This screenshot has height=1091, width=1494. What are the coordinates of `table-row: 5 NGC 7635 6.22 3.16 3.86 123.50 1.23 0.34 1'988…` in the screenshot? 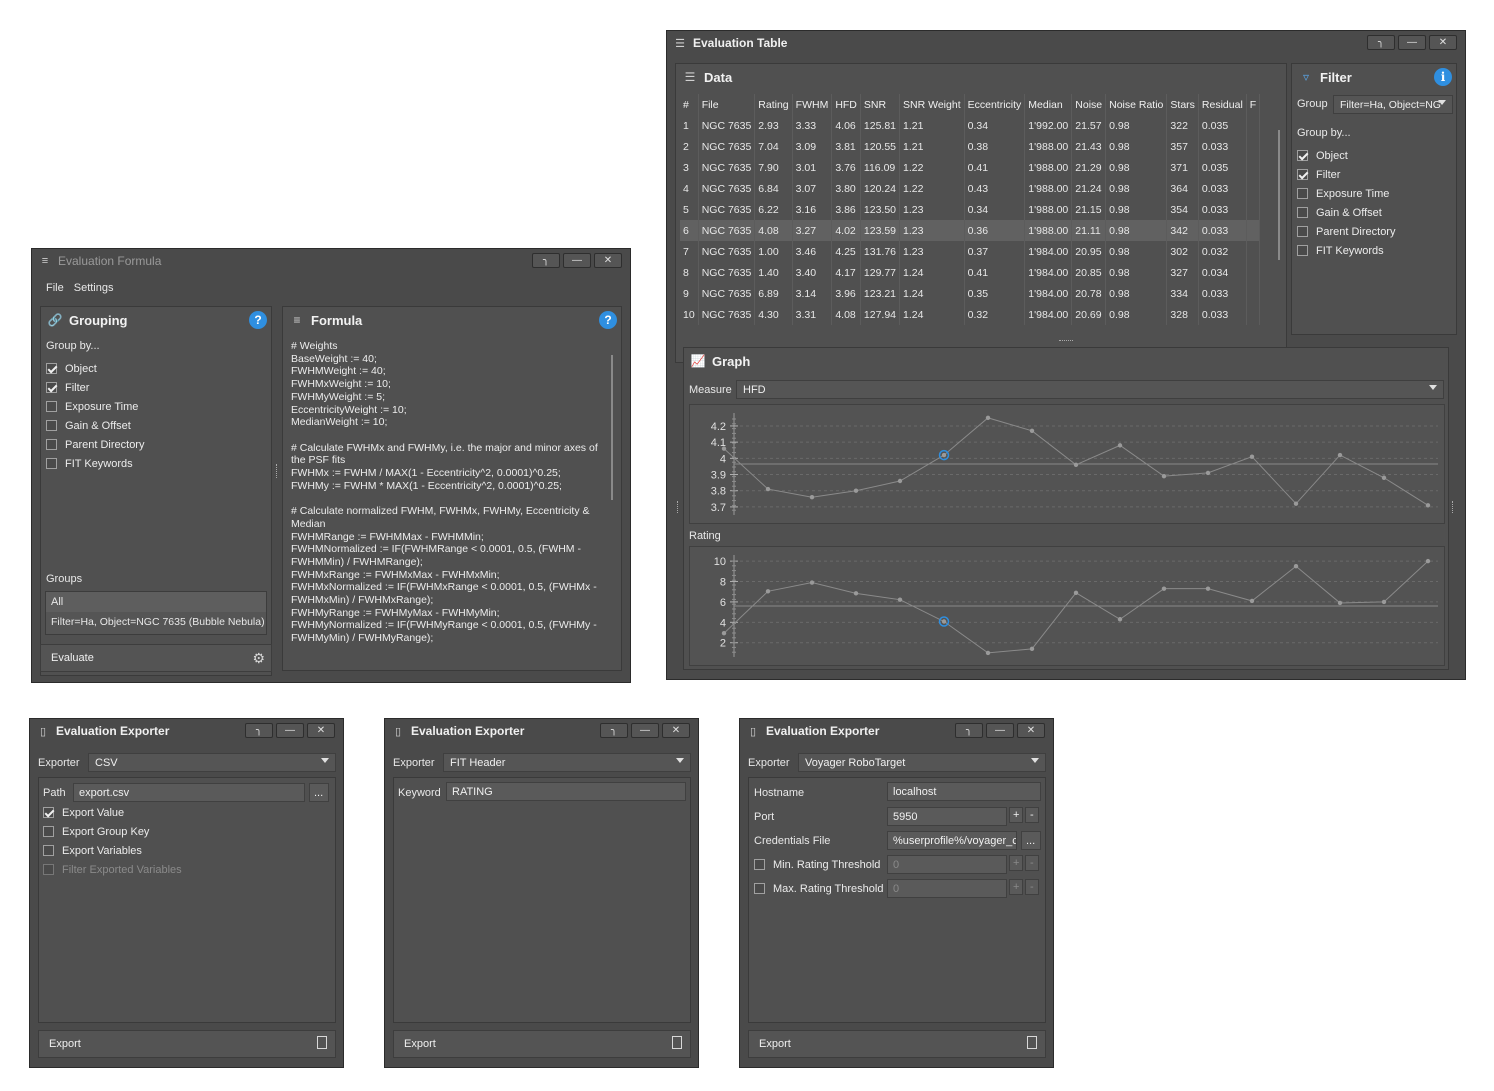 It's located at (970, 209).